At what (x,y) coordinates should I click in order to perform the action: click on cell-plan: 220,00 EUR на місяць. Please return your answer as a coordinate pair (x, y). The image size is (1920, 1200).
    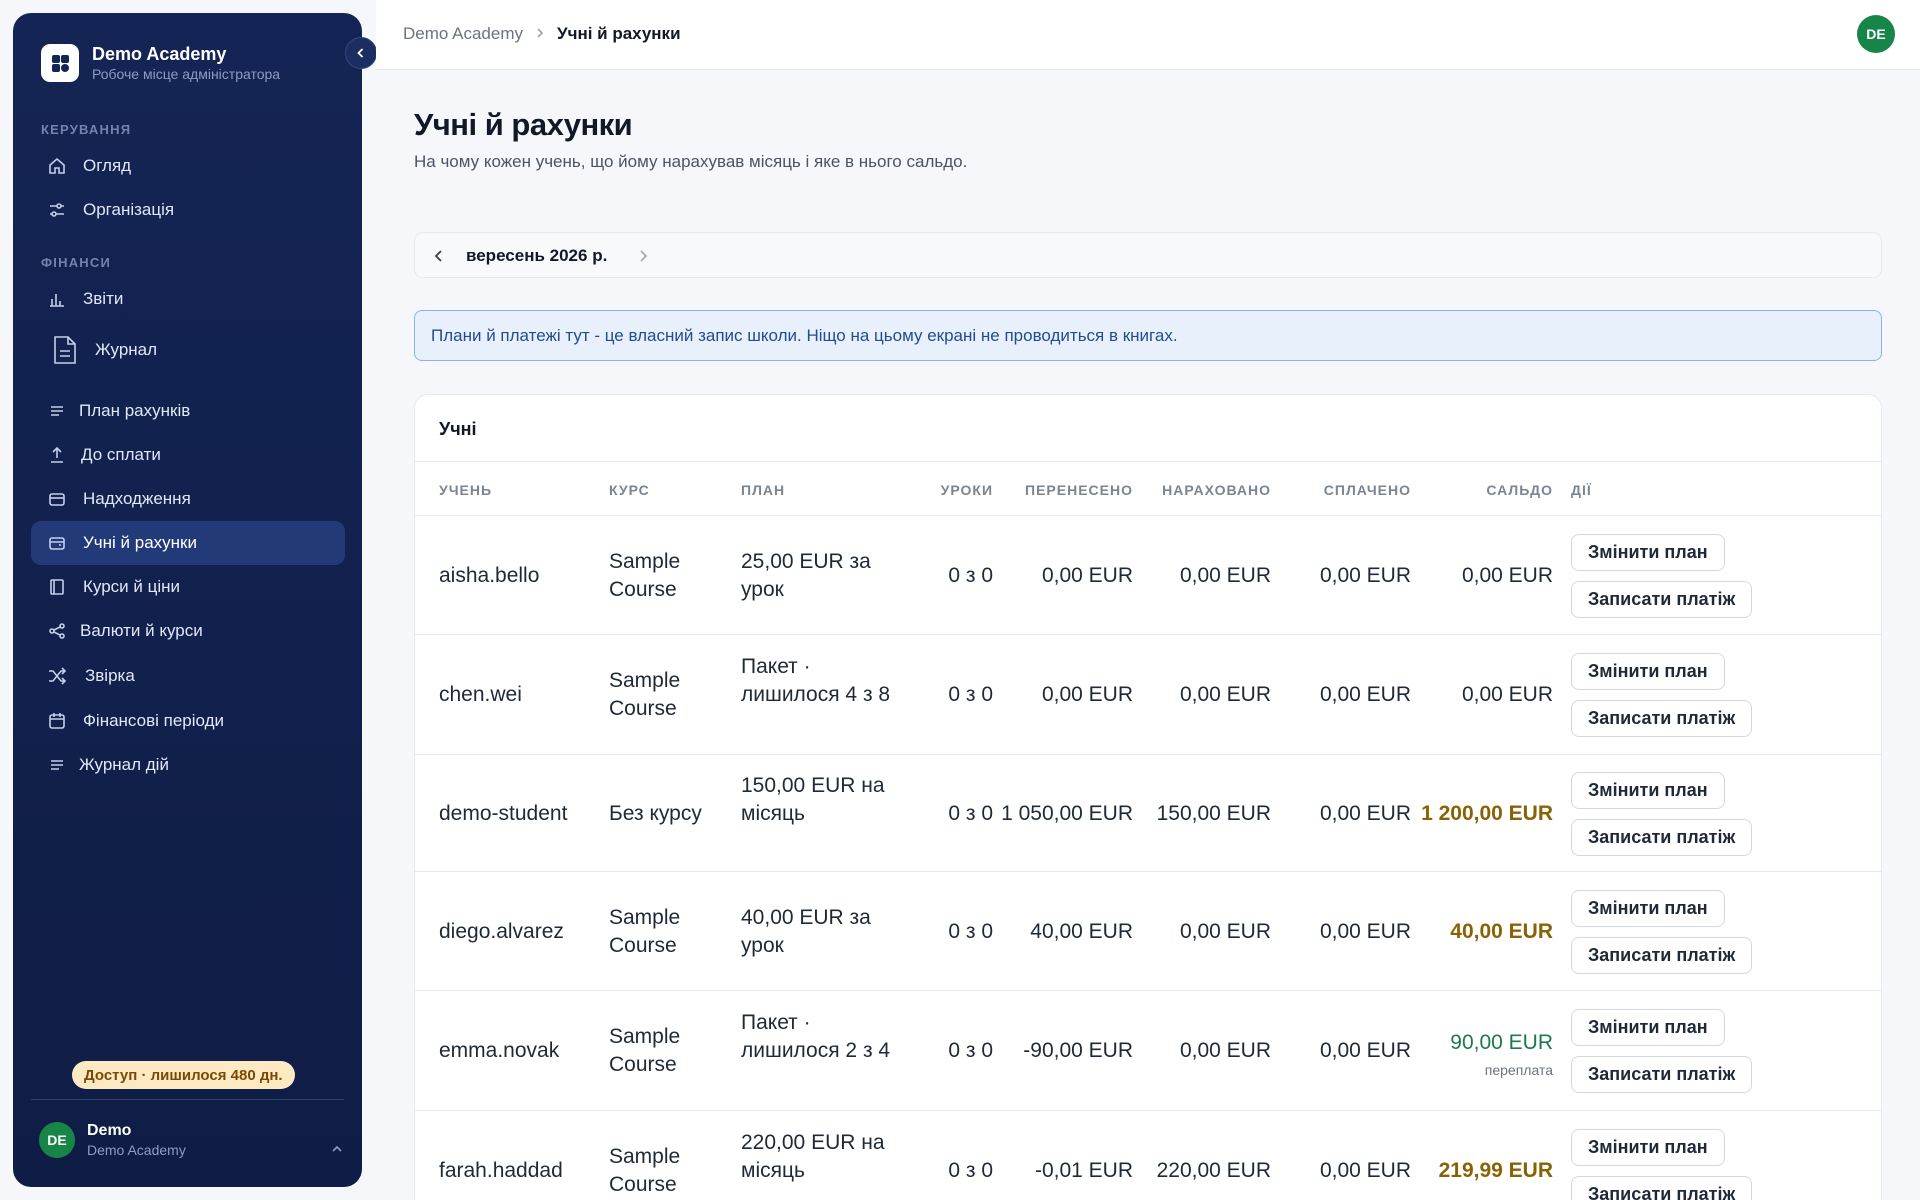
    Looking at the image, I should click on (813, 1156).